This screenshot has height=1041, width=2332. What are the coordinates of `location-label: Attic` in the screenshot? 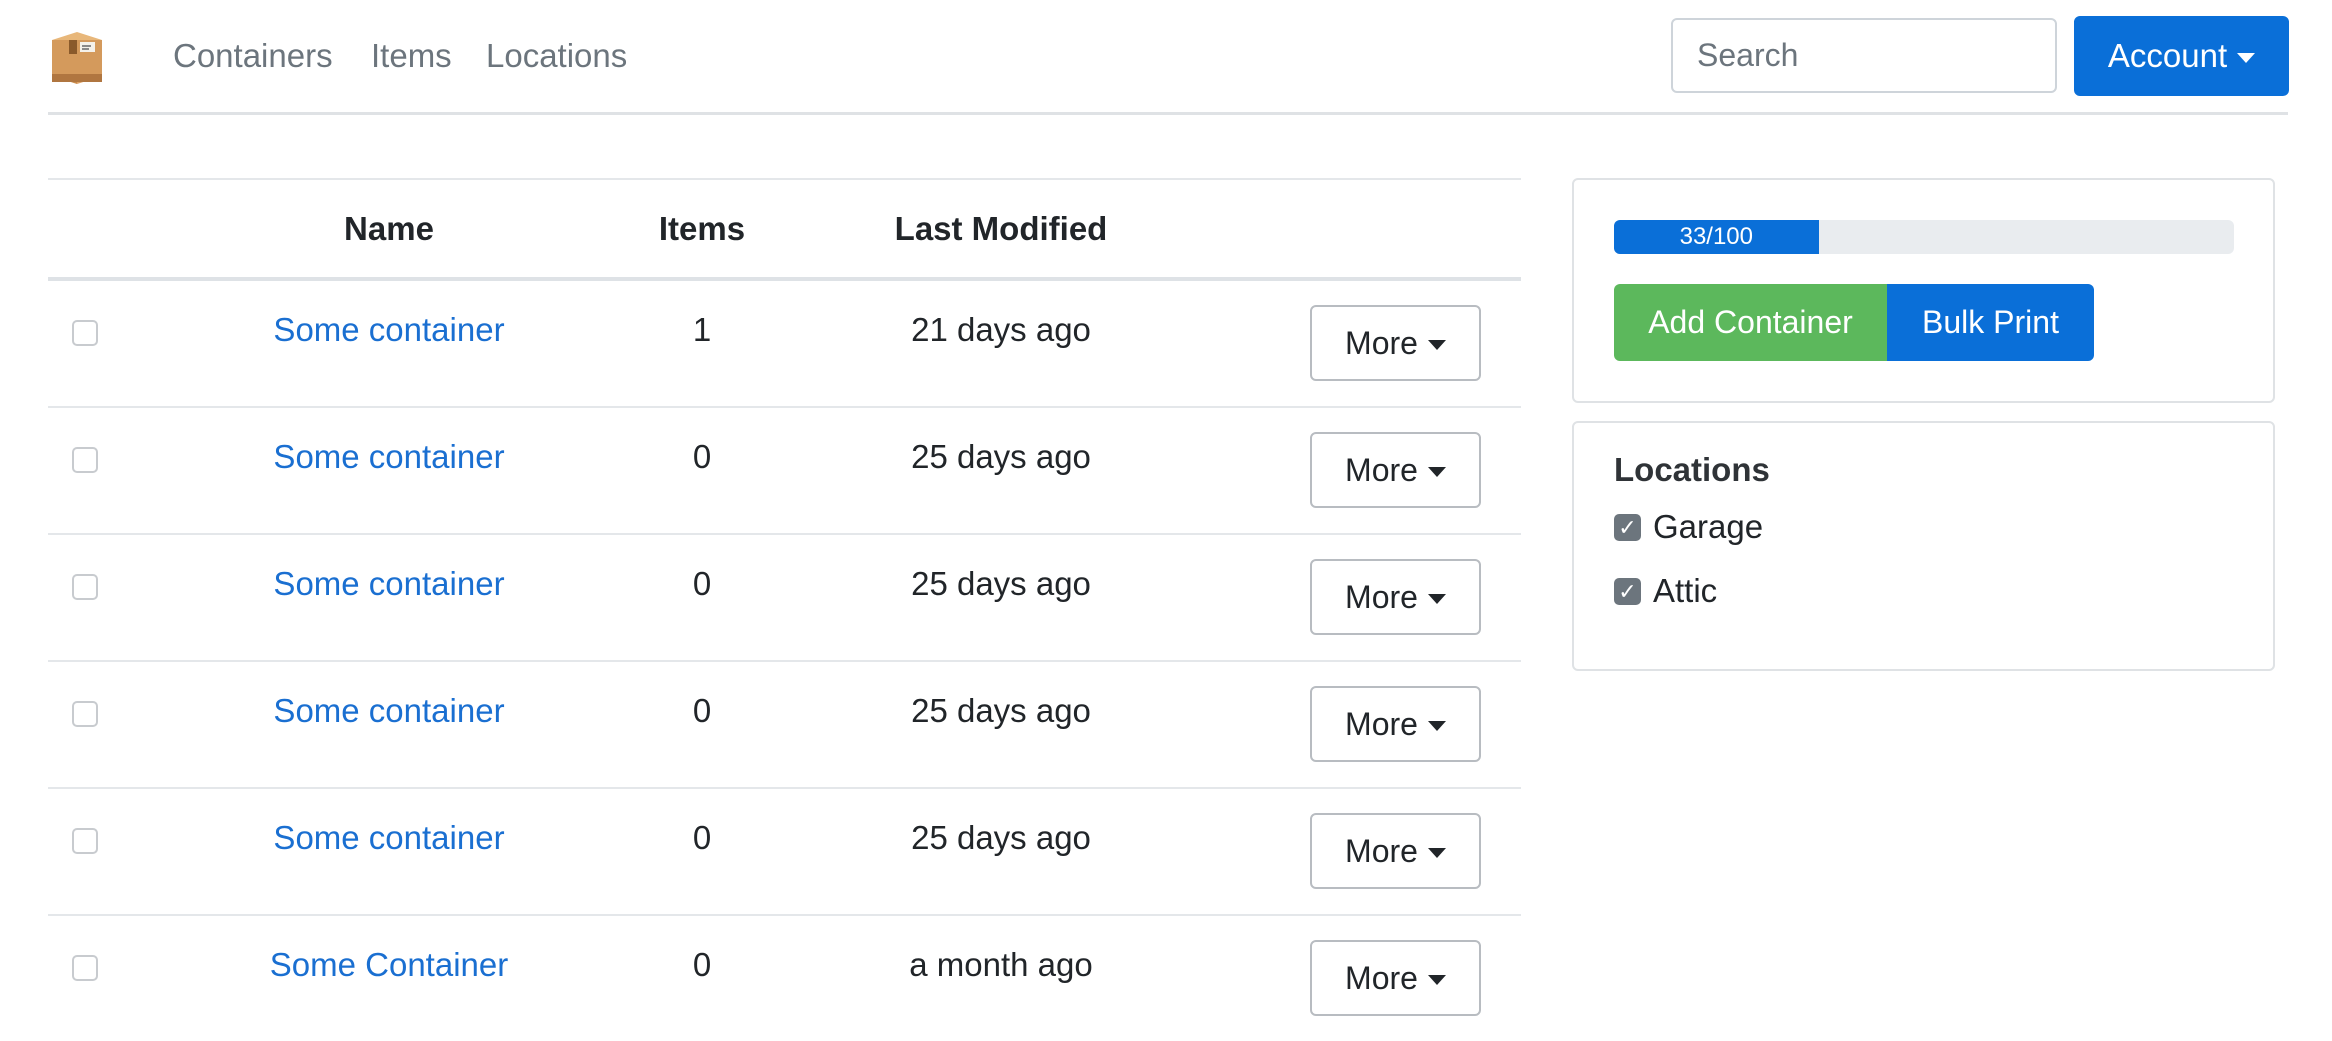 It's located at (1685, 590).